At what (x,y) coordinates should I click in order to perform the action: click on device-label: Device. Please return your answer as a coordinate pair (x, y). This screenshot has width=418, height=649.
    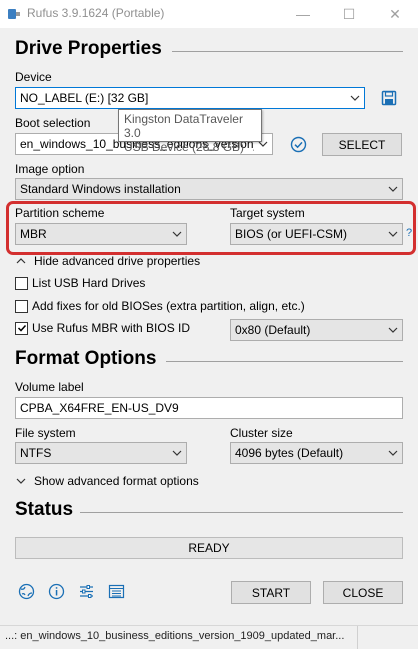
    Looking at the image, I should click on (33, 77).